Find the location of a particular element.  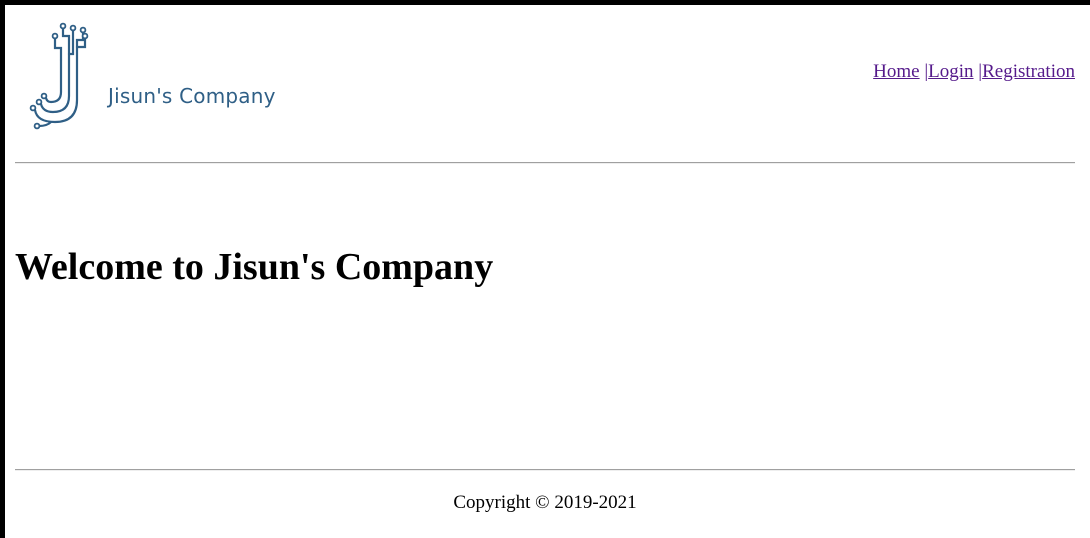

nav-link-registration: Registration is located at coordinates (1028, 71).